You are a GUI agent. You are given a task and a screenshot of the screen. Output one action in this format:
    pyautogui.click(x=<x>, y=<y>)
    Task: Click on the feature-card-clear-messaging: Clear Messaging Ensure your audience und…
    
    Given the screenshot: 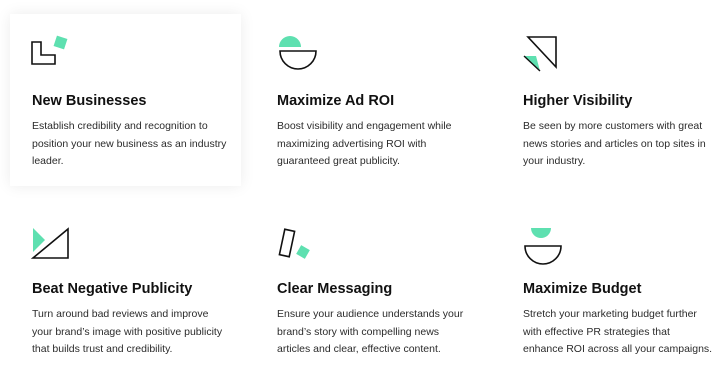 What is the action you would take?
    pyautogui.click(x=380, y=287)
    